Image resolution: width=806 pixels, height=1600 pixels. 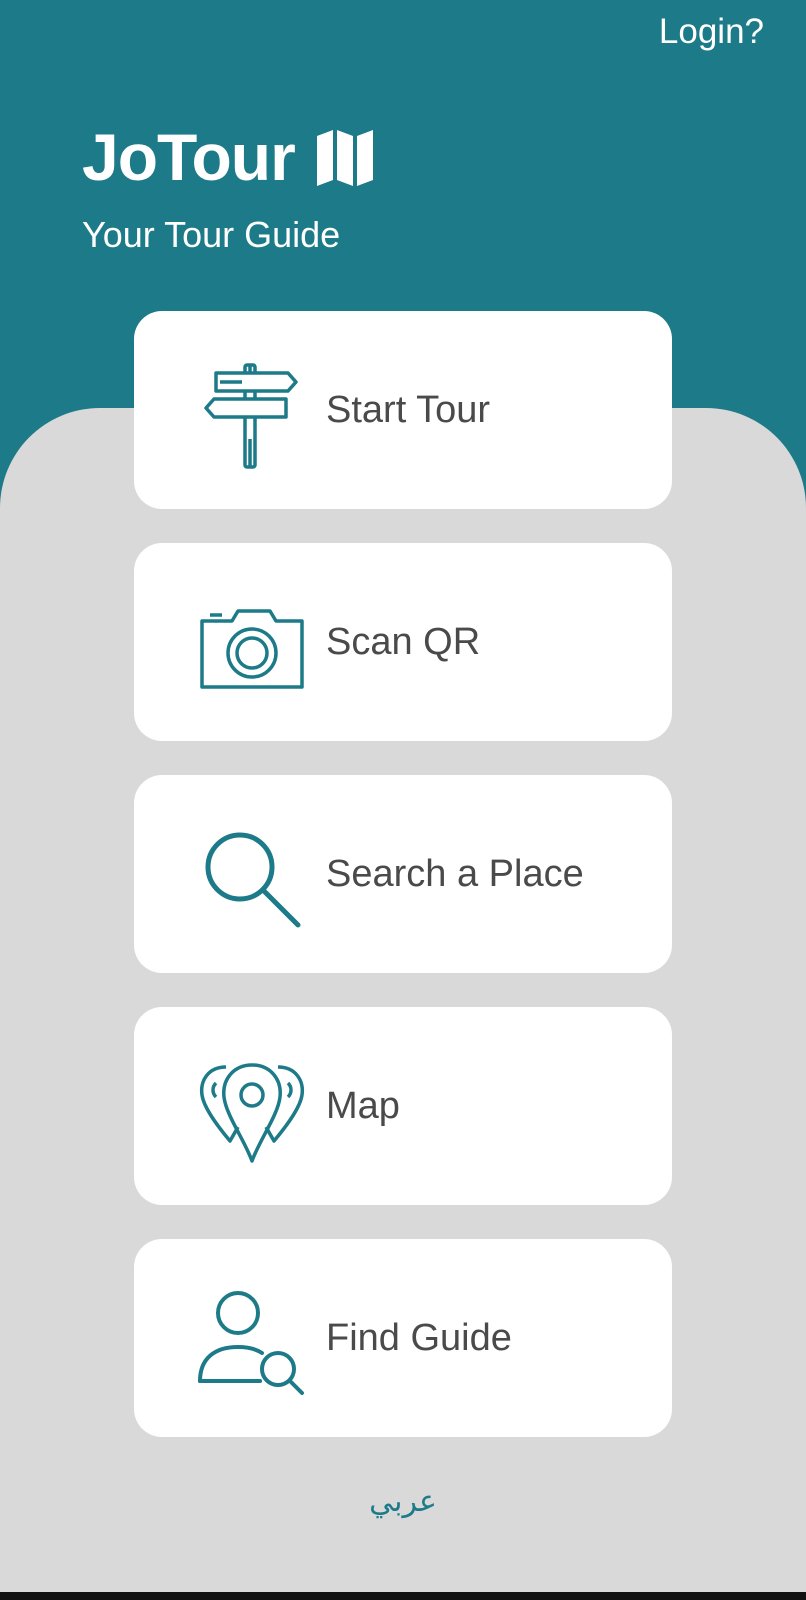 What do you see at coordinates (252, 1111) in the screenshot?
I see `map-pins-icon` at bounding box center [252, 1111].